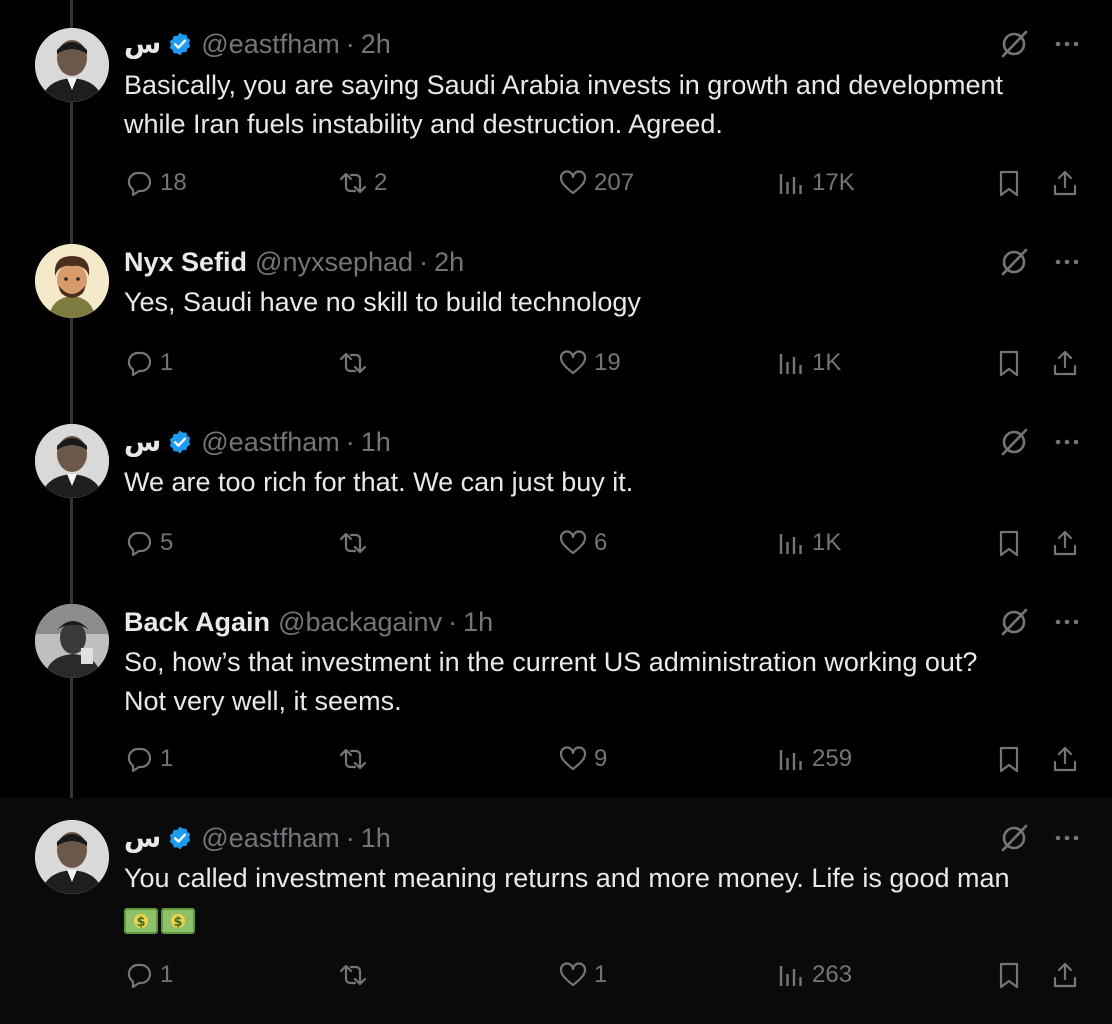 The height and width of the screenshot is (1024, 1112). What do you see at coordinates (832, 758) in the screenshot?
I see `views-count: 259` at bounding box center [832, 758].